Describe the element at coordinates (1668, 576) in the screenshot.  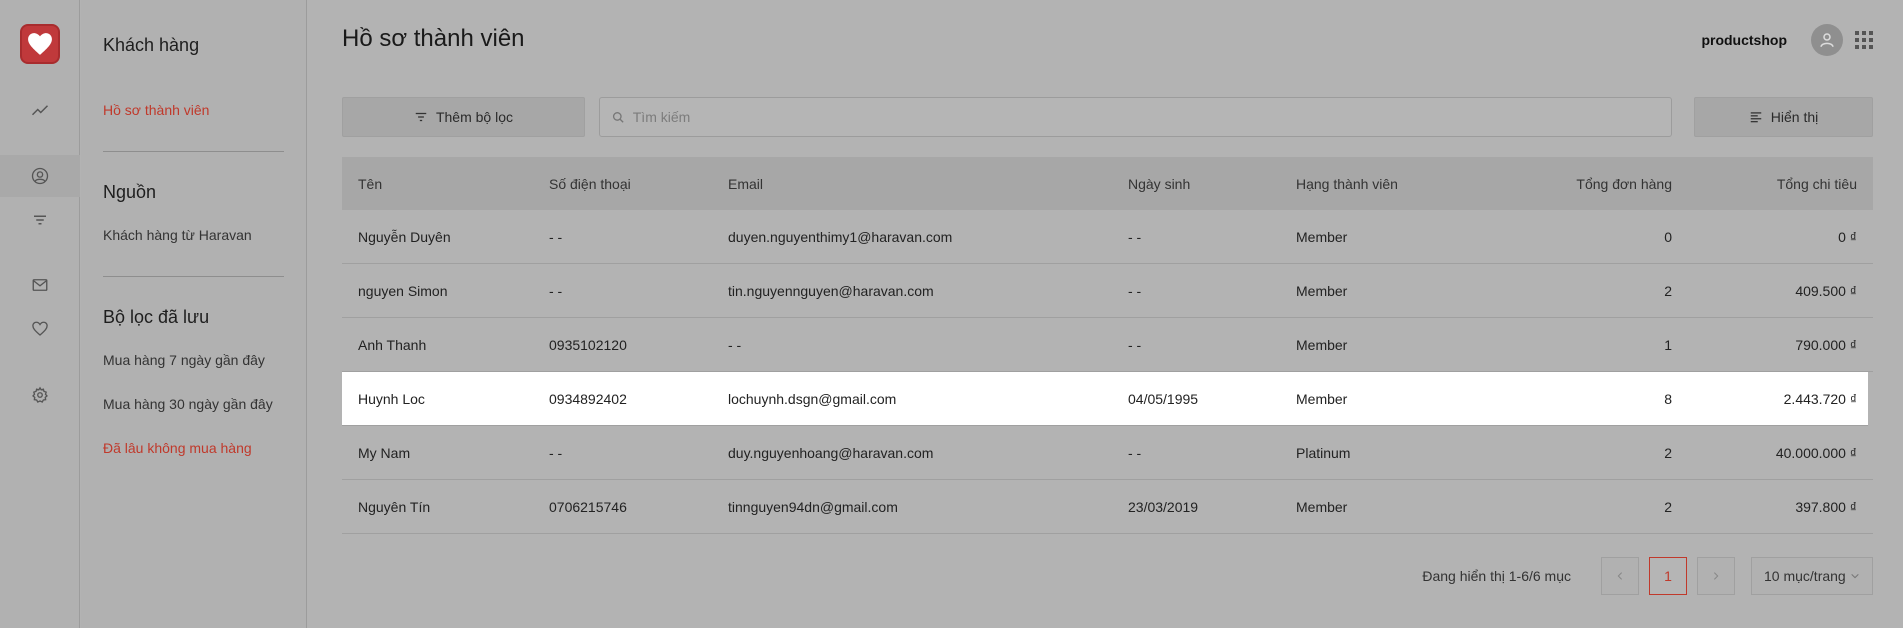
I see `page-button-current: 1` at that location.